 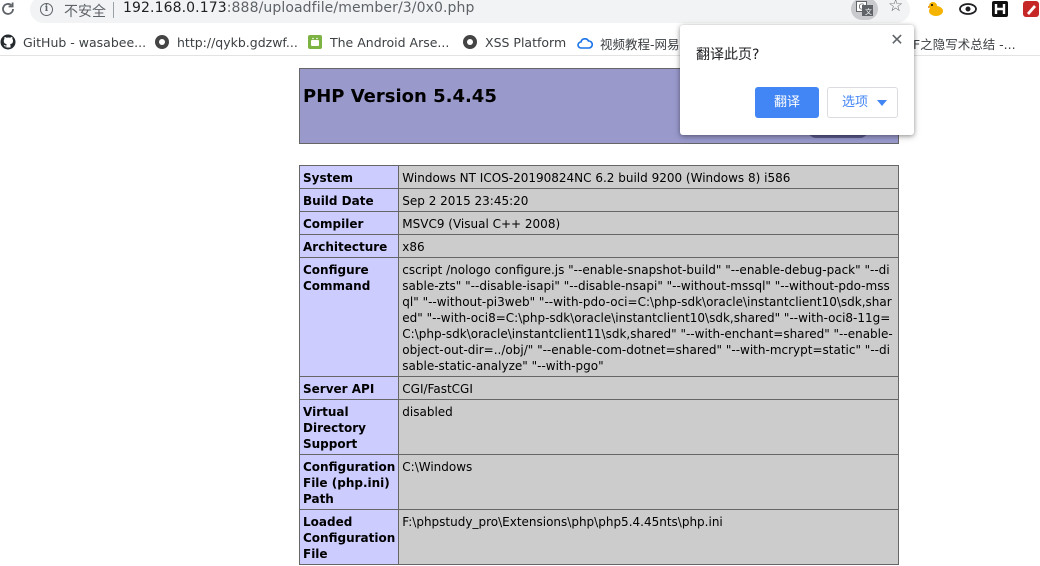 I want to click on row-key: Compiler, so click(x=349, y=223).